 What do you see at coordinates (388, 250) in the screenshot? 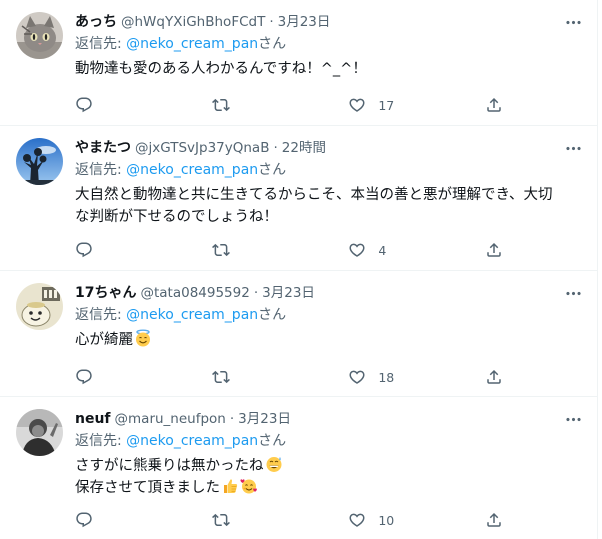
I see `like-button: 4` at bounding box center [388, 250].